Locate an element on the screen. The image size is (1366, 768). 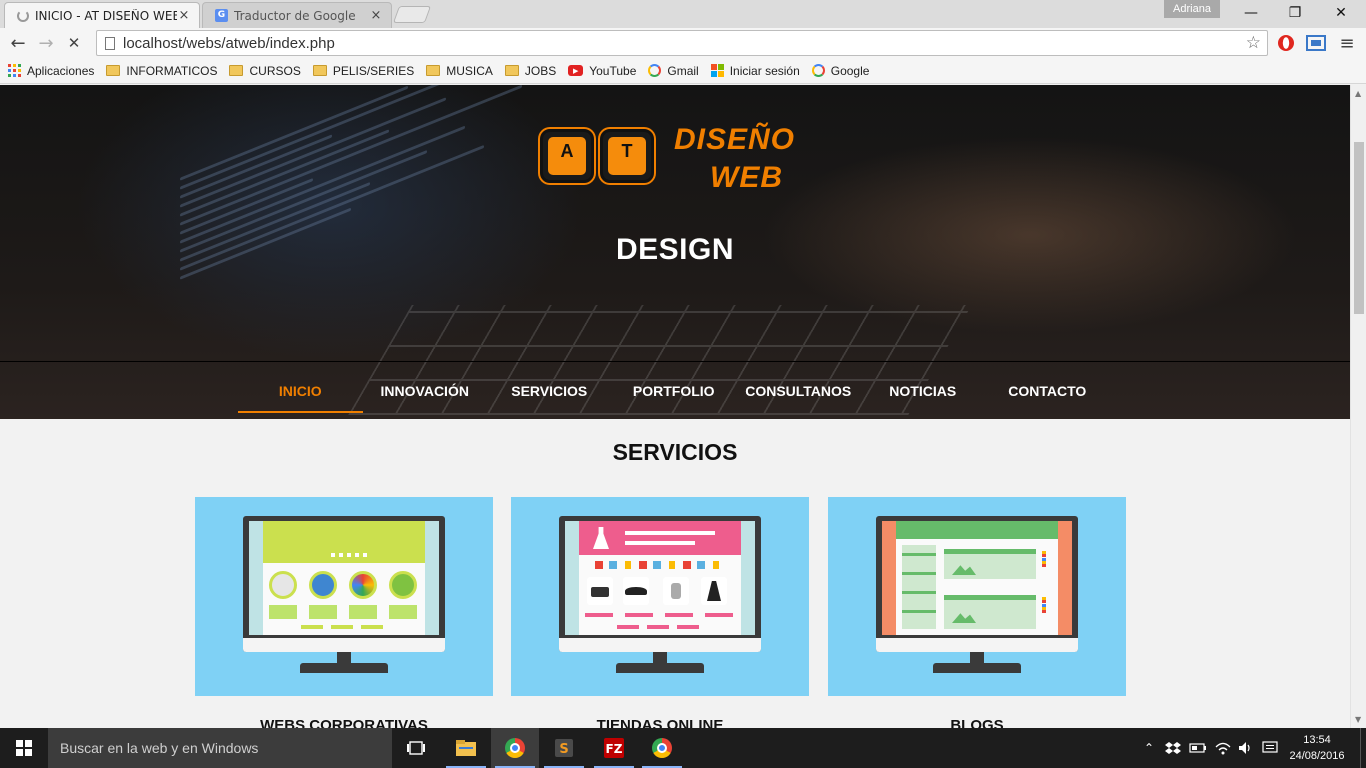
bookmark-apps: Aplicaciones is located at coordinates (51, 71).